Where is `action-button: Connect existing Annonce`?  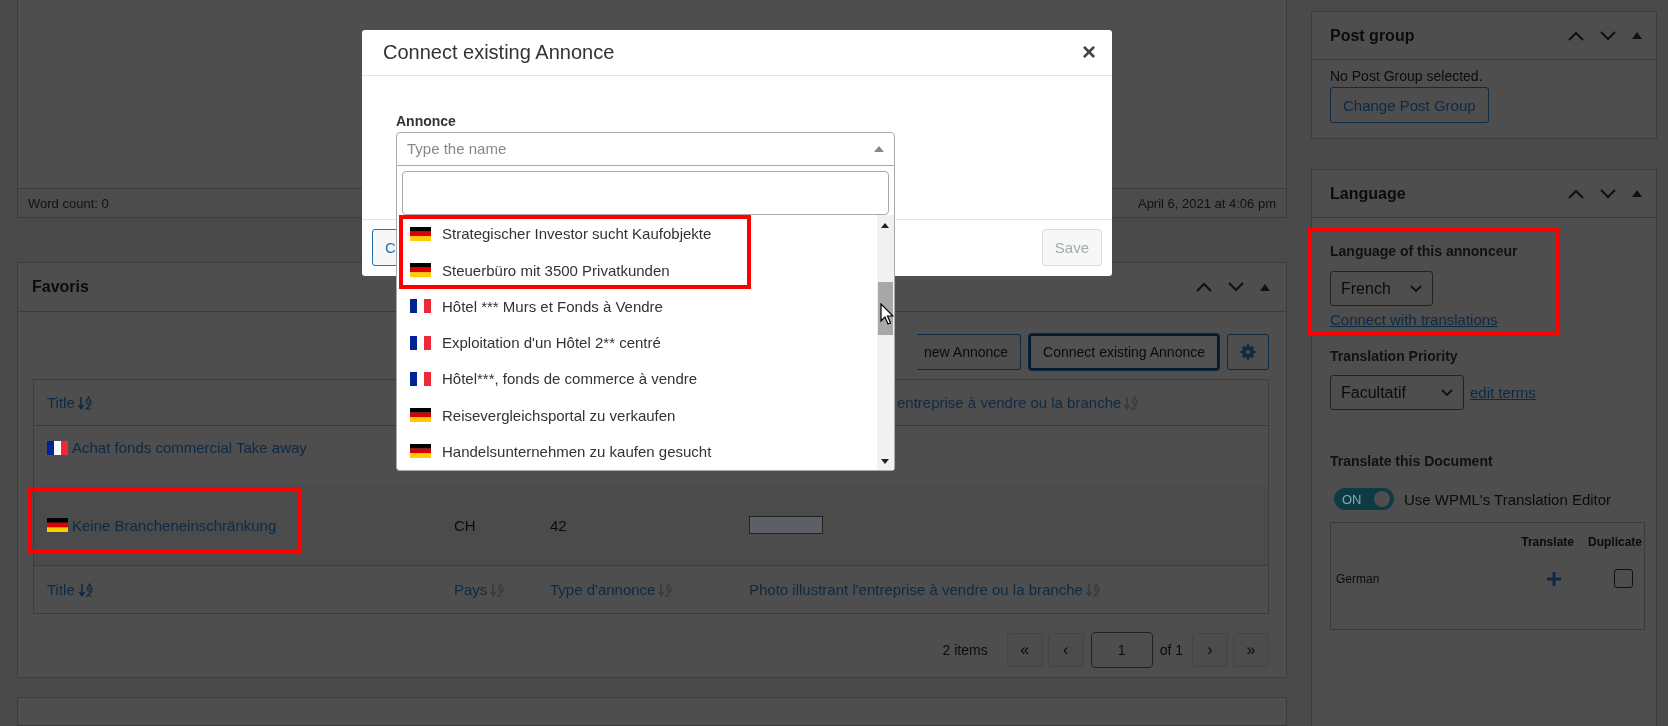
action-button: Connect existing Annonce is located at coordinates (1124, 352).